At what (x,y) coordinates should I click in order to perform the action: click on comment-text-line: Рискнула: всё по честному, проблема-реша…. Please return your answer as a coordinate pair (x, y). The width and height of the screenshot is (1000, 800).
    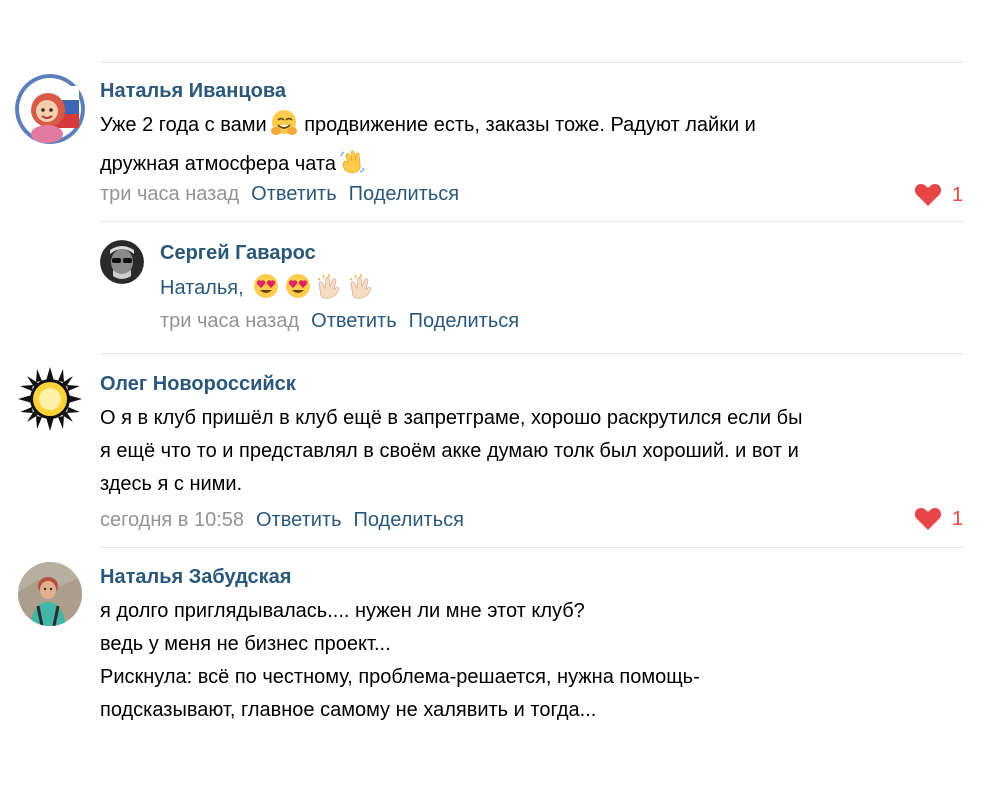
    Looking at the image, I should click on (400, 677).